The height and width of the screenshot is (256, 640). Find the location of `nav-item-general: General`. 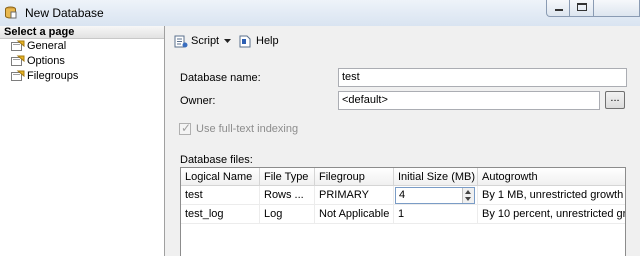

nav-item-general: General is located at coordinates (82, 46).